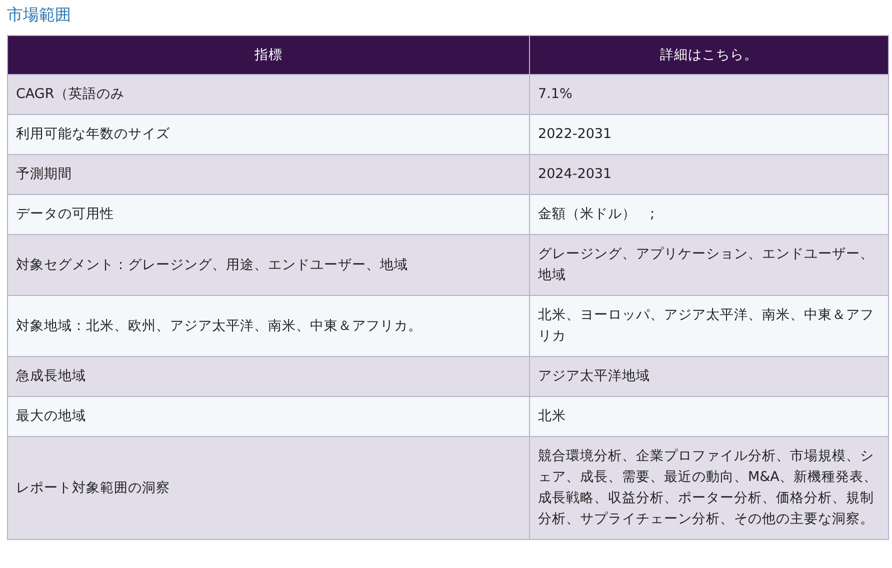 This screenshot has width=892, height=568. I want to click on column-header: 指標, so click(269, 55).